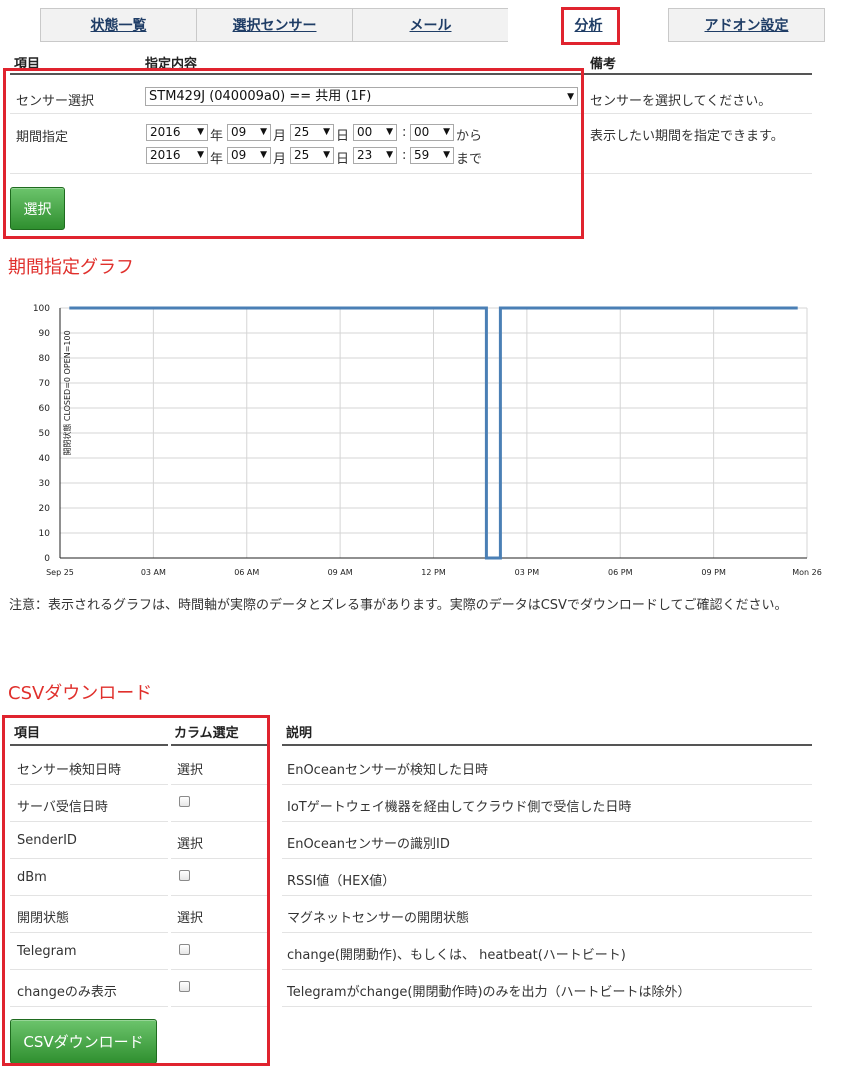  Describe the element at coordinates (456, 955) in the screenshot. I see `csv-row-desc: change(開閉動作)、もしくは、 heatbeat(ハートビート)` at that location.